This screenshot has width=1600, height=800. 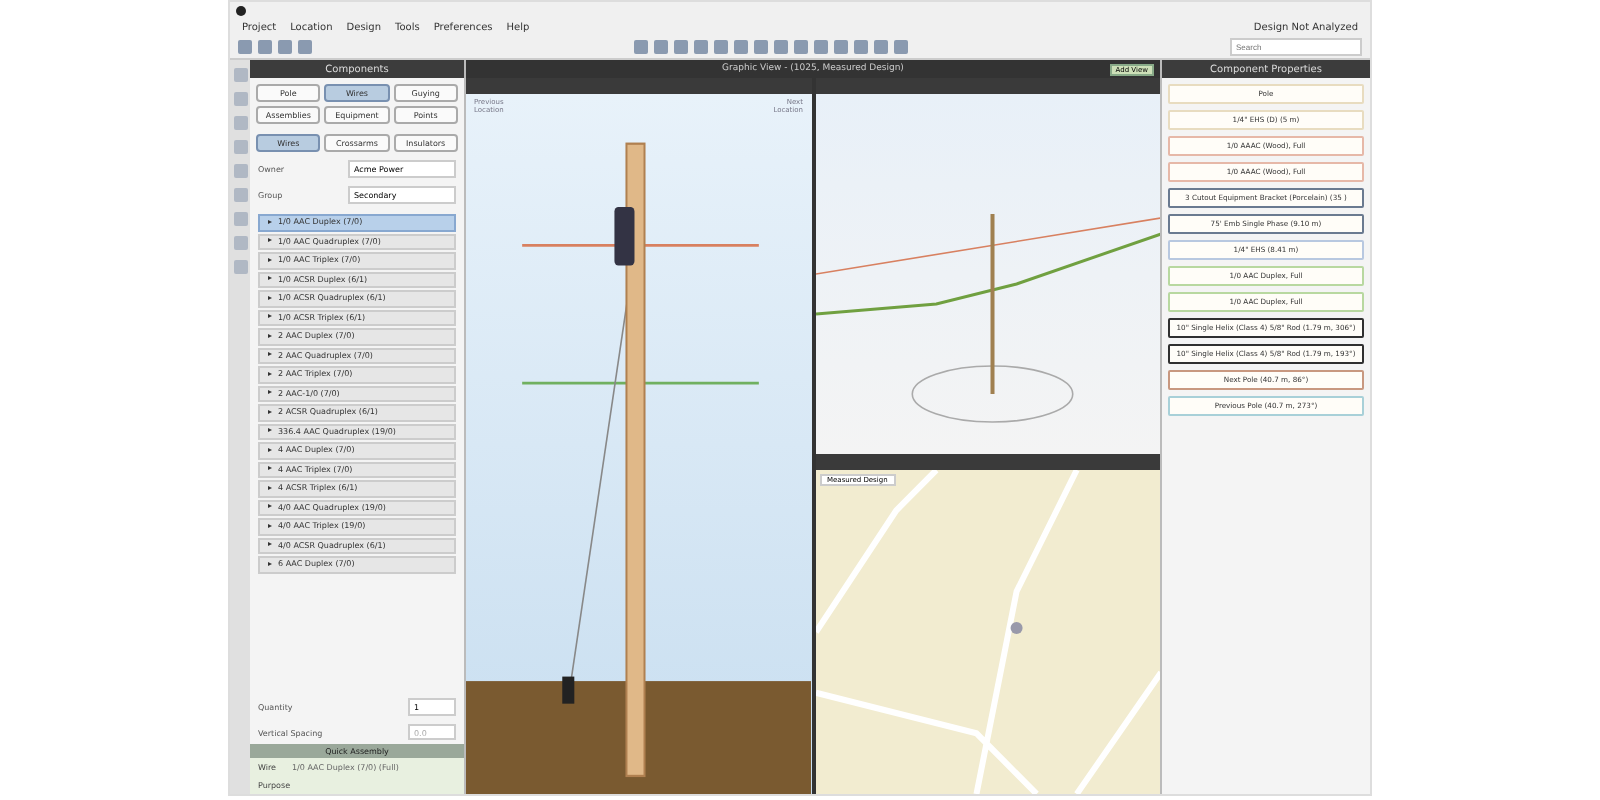 What do you see at coordinates (241, 10) in the screenshot?
I see `app-logo-icon` at bounding box center [241, 10].